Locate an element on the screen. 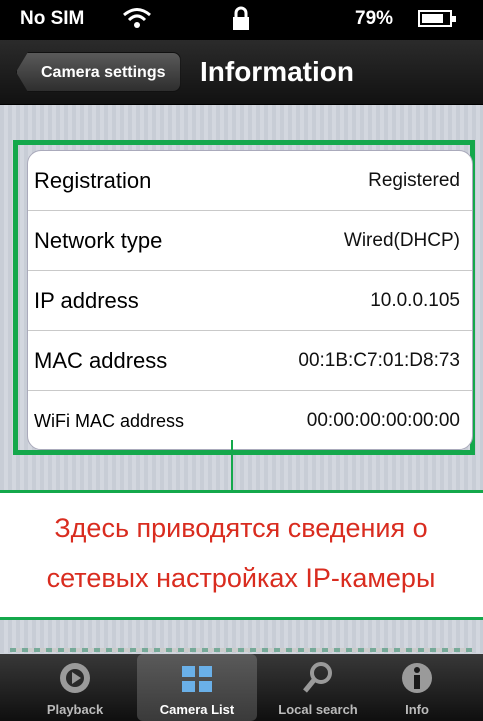  table-row: Registration Registered is located at coordinates (250, 181).